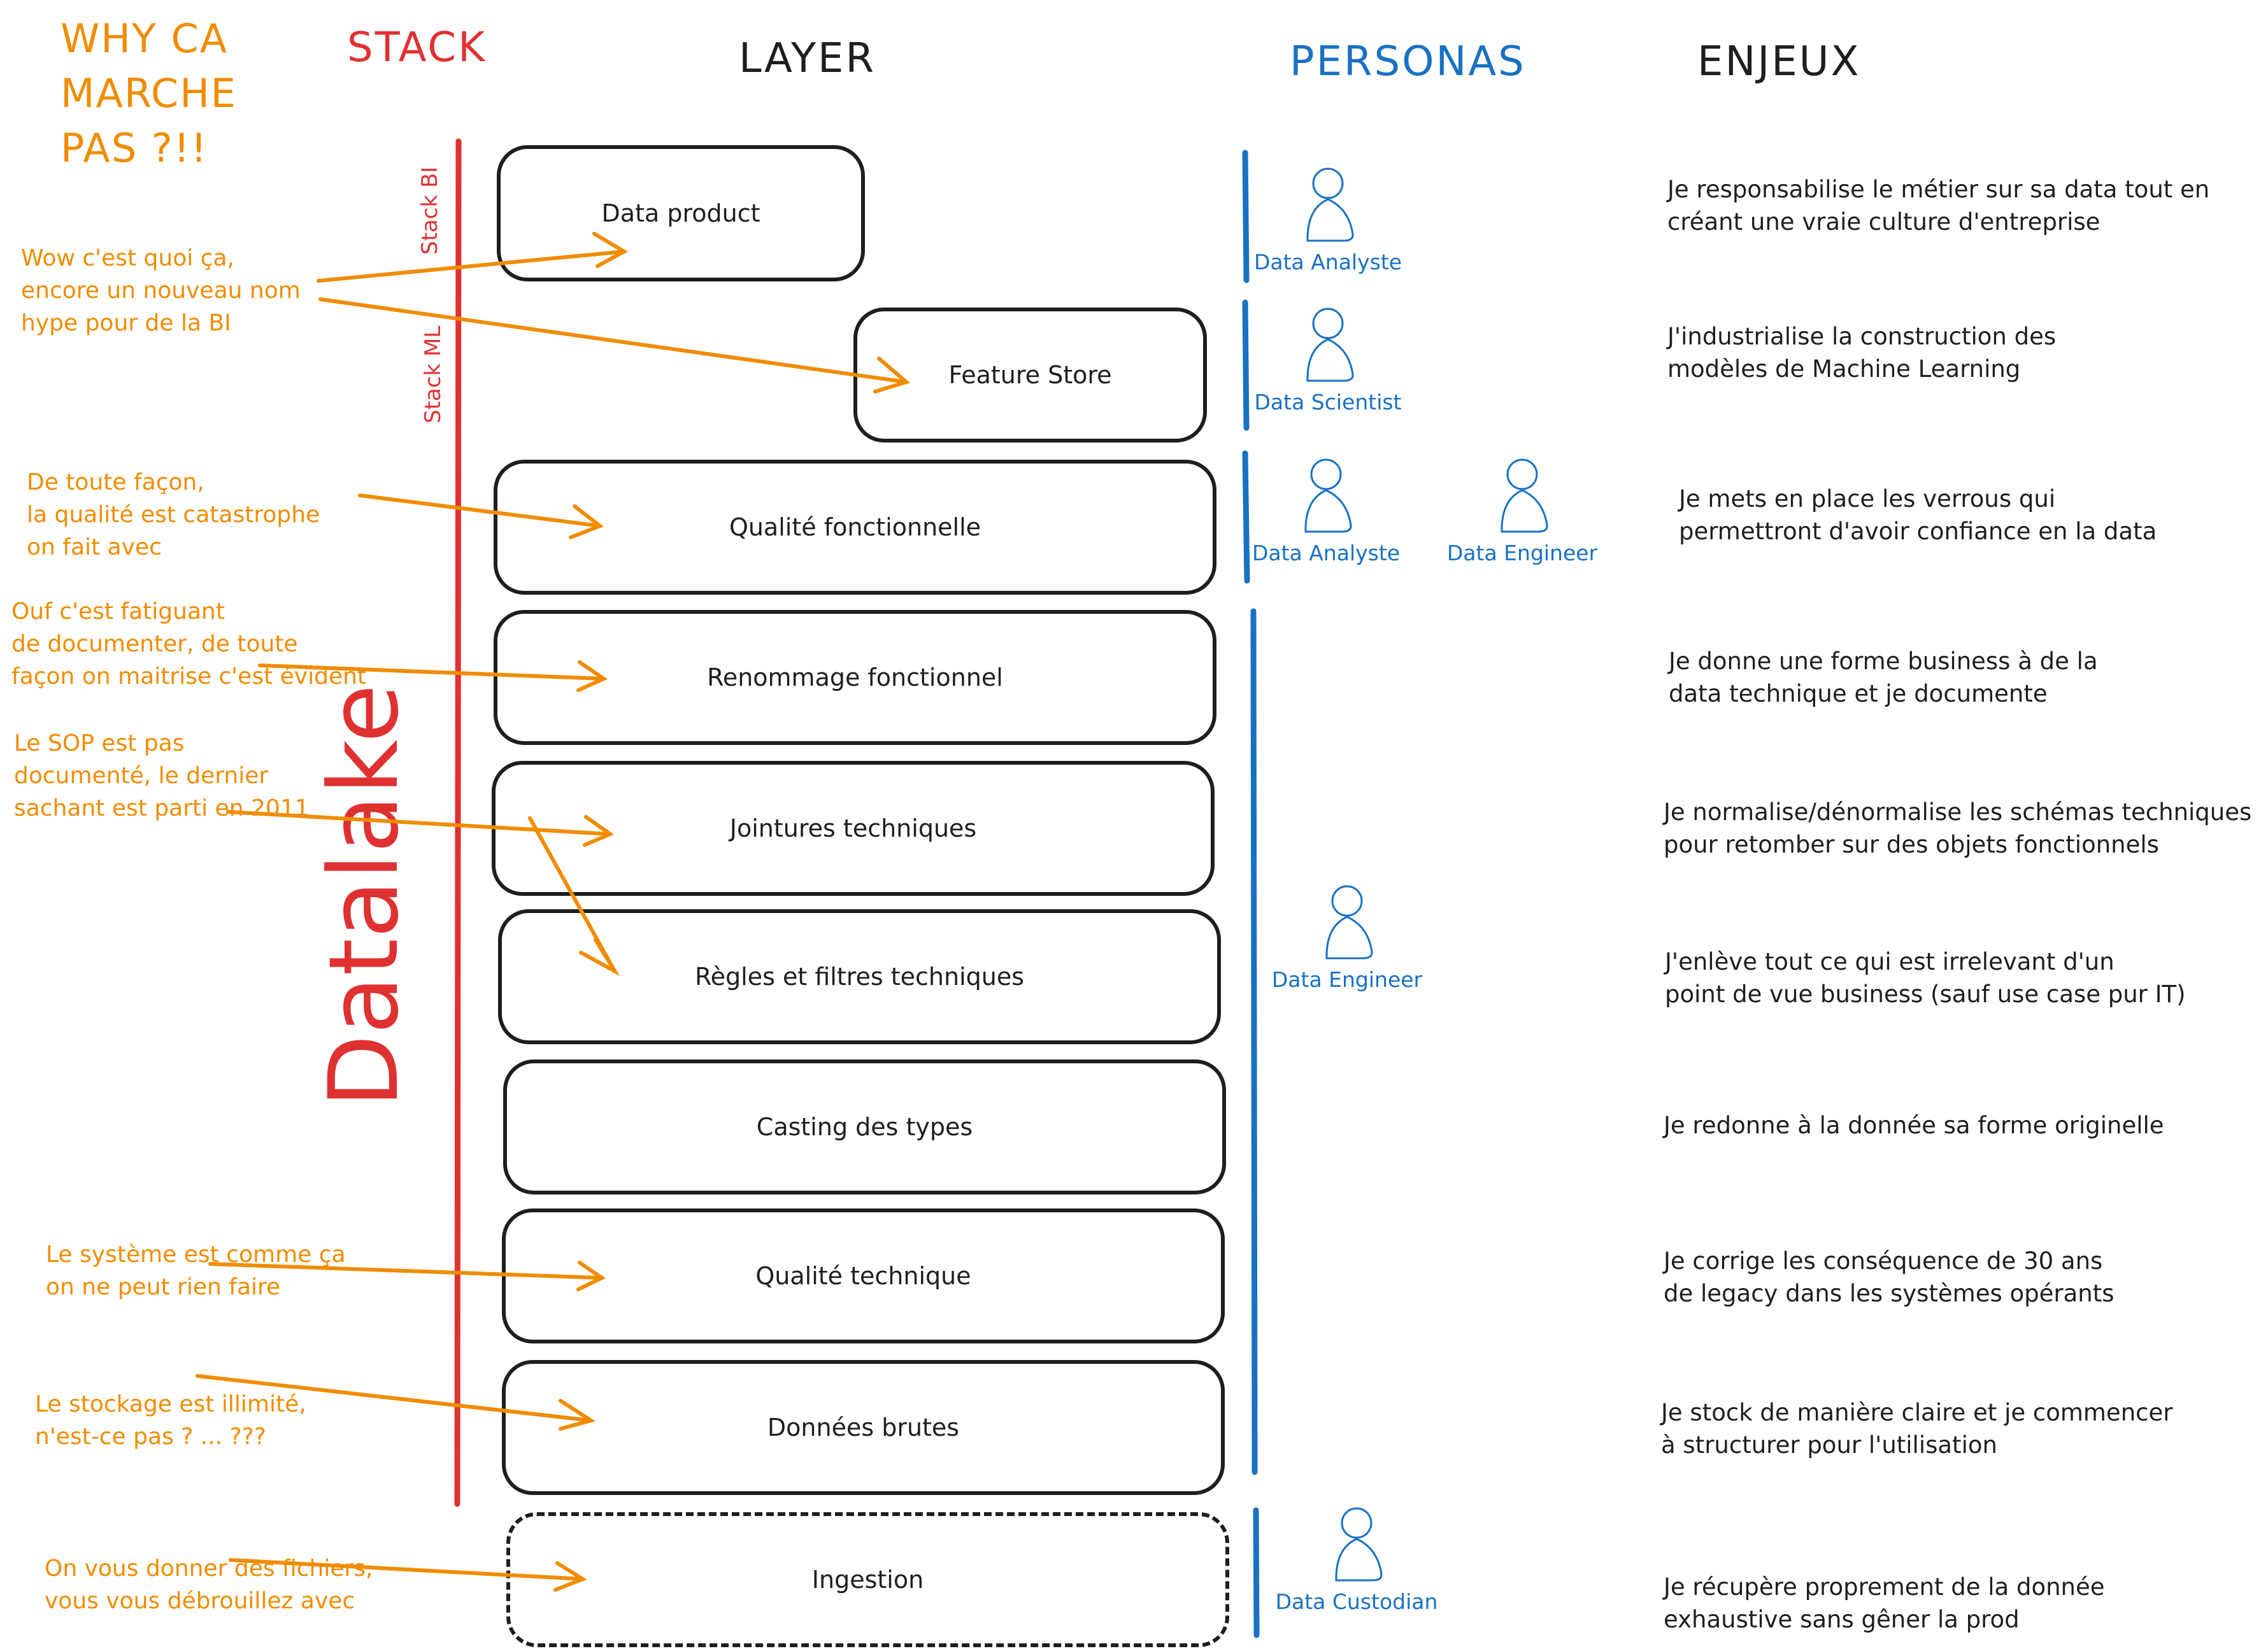 Image resolution: width=2268 pixels, height=1651 pixels. I want to click on layer-label: Data product, so click(680, 213).